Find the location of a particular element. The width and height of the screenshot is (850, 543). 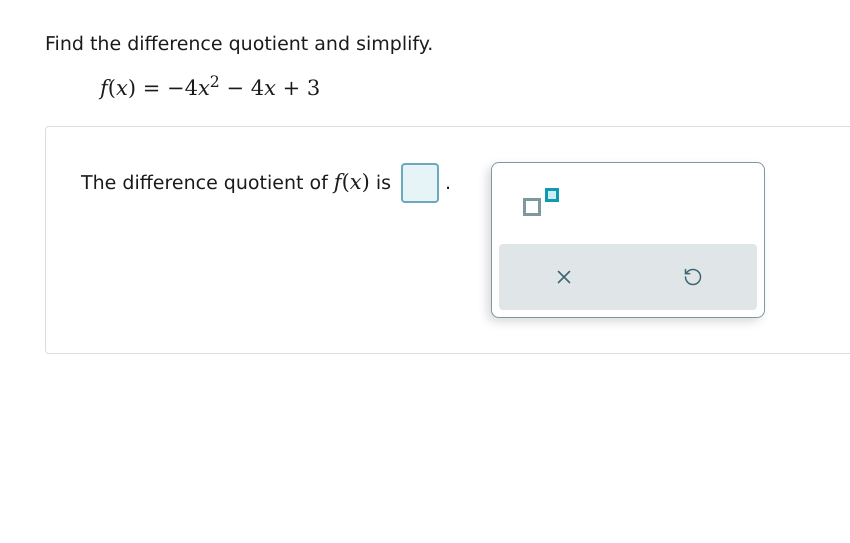

prompt-text: The difference quotient of is located at coordinates (204, 183).